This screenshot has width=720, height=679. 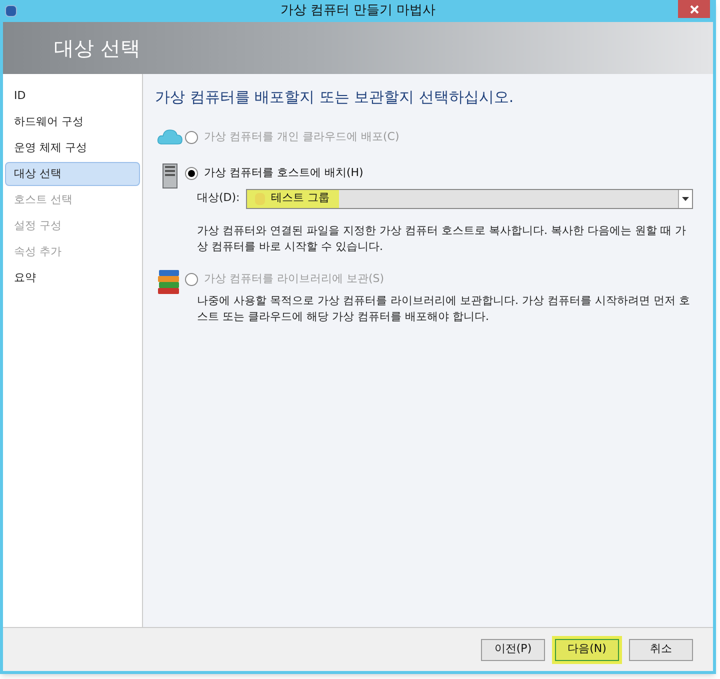 What do you see at coordinates (469, 198) in the screenshot?
I see `target-dropdown: 테스트 그룹` at bounding box center [469, 198].